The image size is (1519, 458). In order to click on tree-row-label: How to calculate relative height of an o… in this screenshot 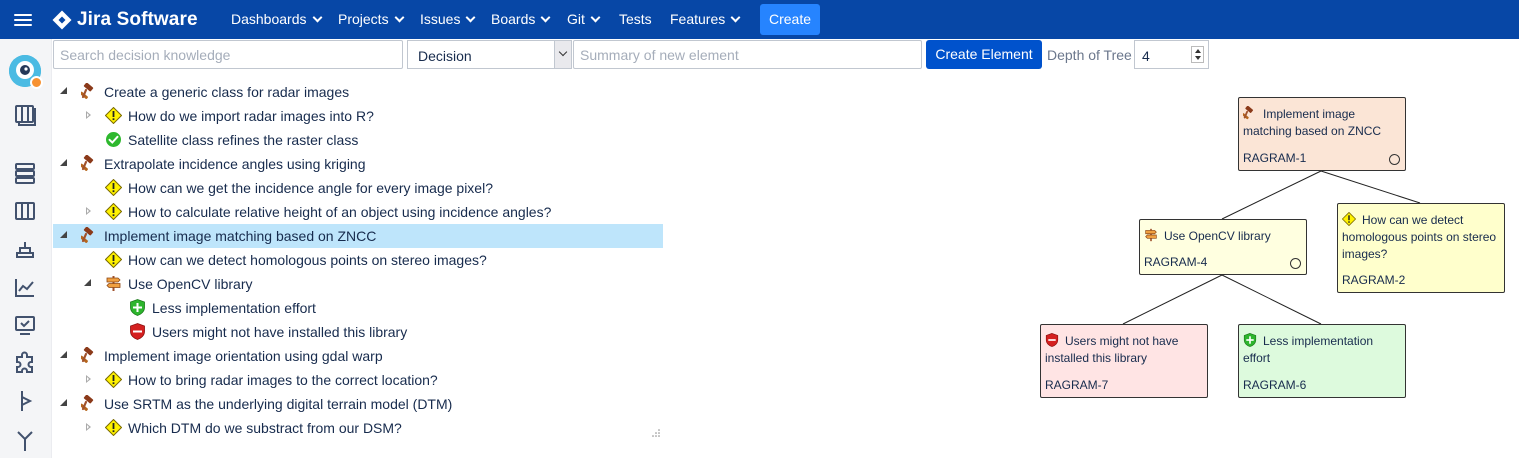, I will do `click(340, 212)`.